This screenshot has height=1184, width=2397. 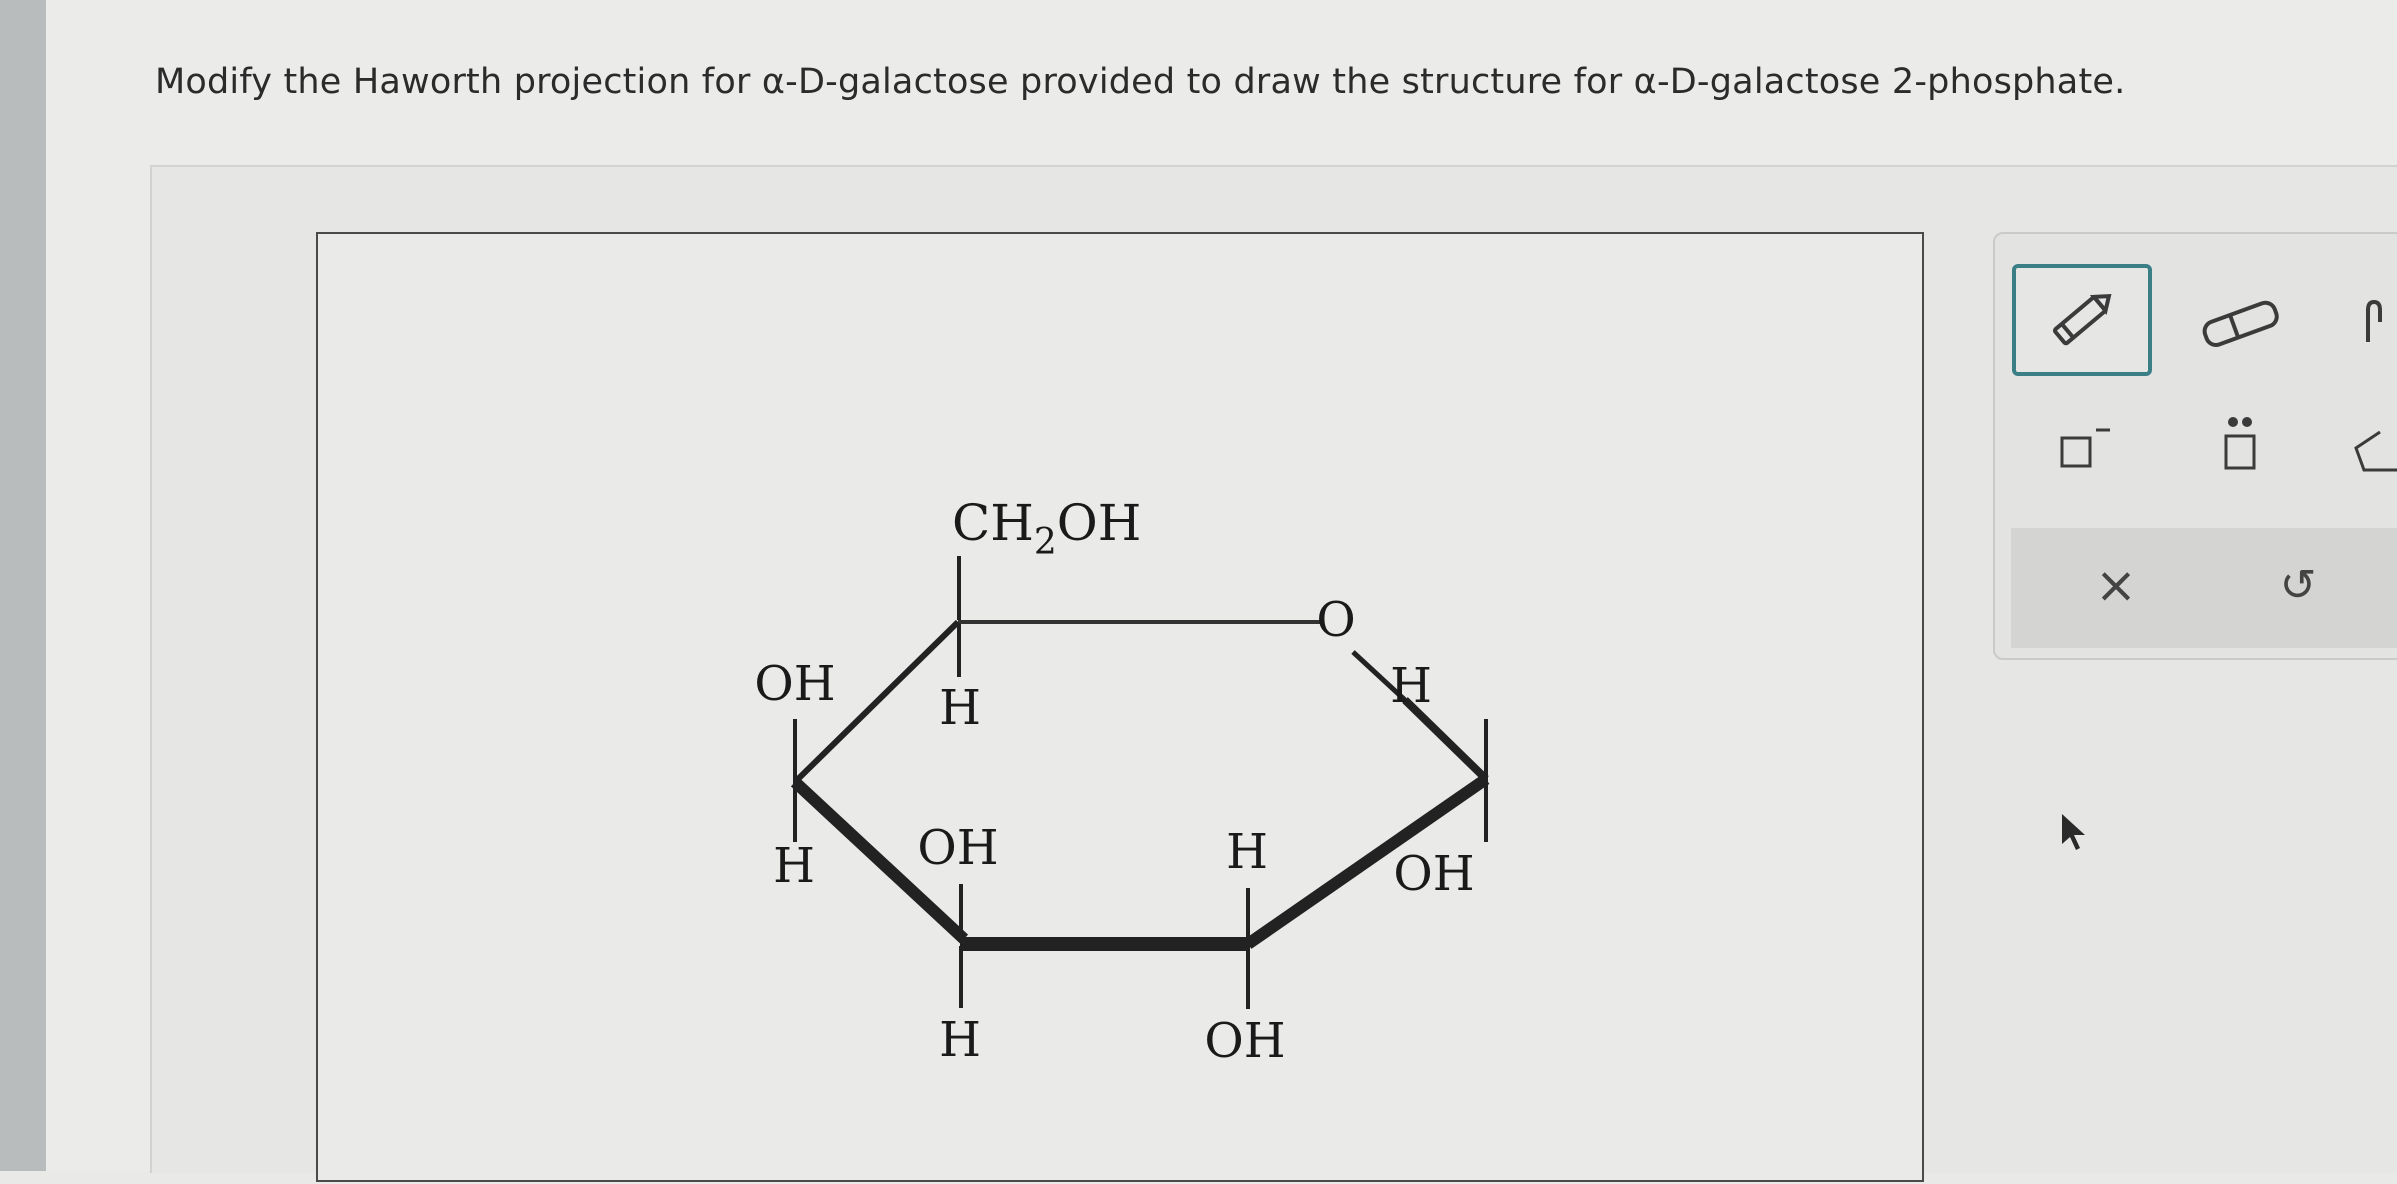 I want to click on eraser-icon, so click(x=2240, y=323).